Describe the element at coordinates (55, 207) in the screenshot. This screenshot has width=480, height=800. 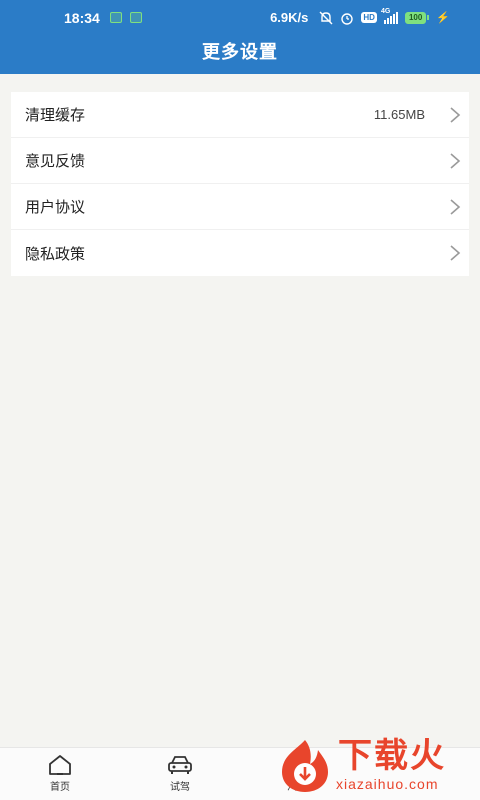
I see `settings-item-label: 用户协议` at that location.